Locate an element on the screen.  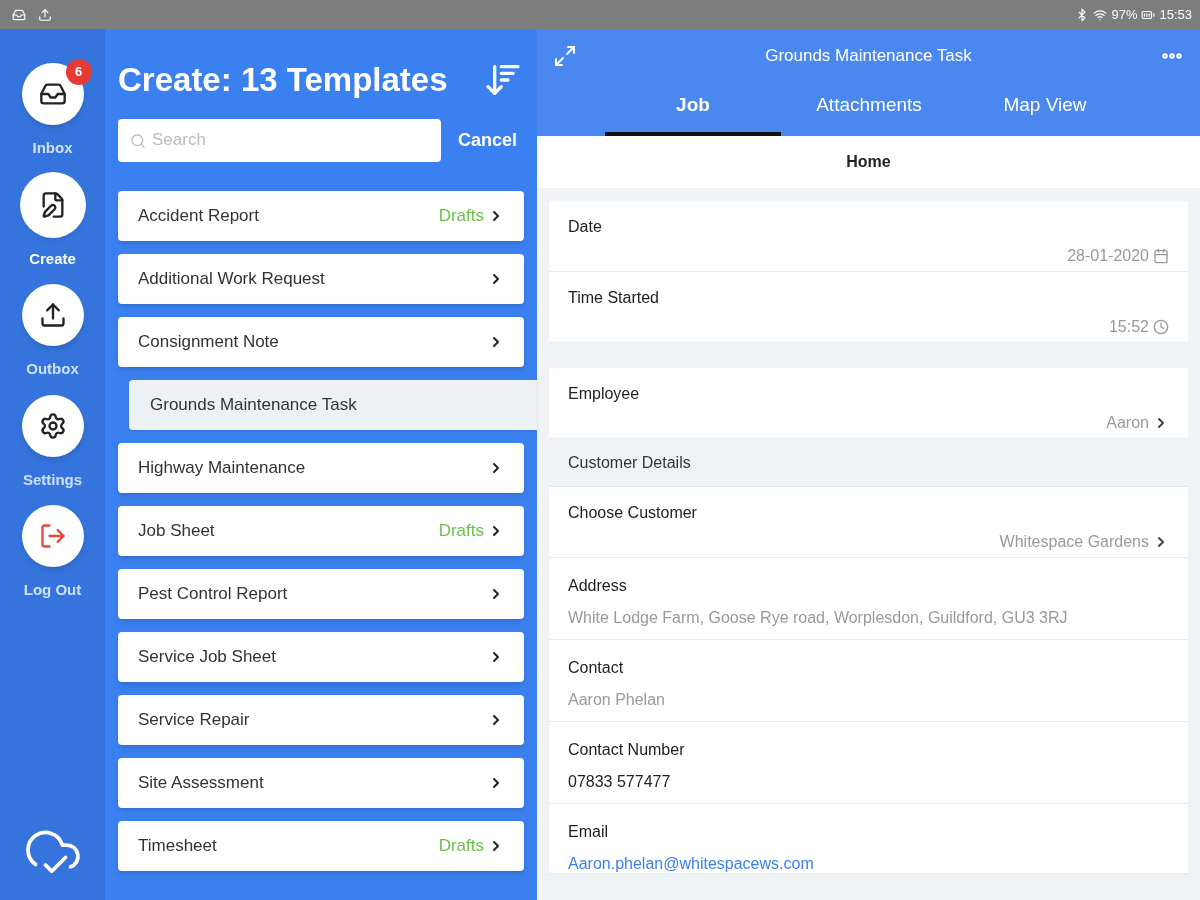
form-field: Choose Customer Whitespace Gardens is located at coordinates (868, 522).